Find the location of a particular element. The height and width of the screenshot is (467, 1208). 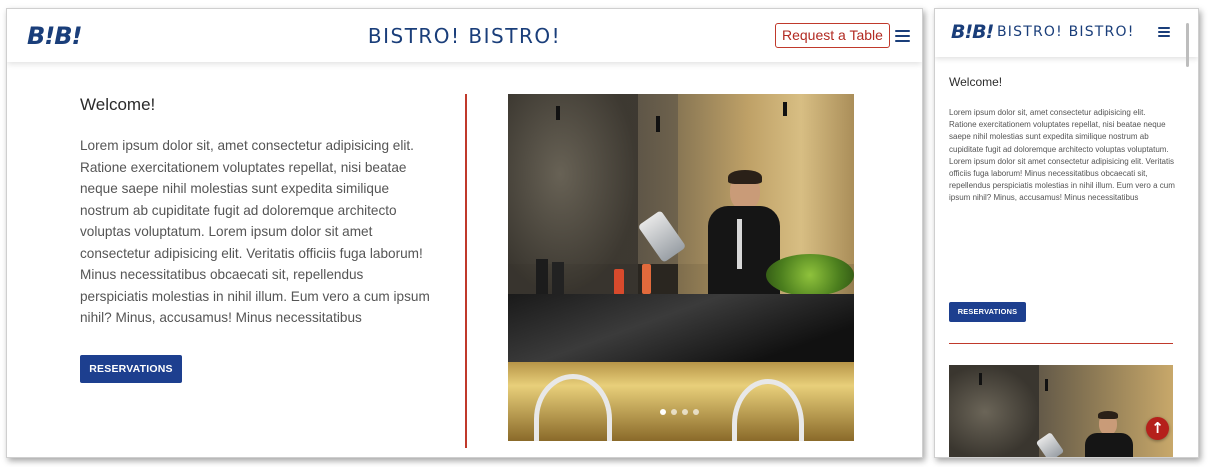

logo: B!B! is located at coordinates (972, 32).